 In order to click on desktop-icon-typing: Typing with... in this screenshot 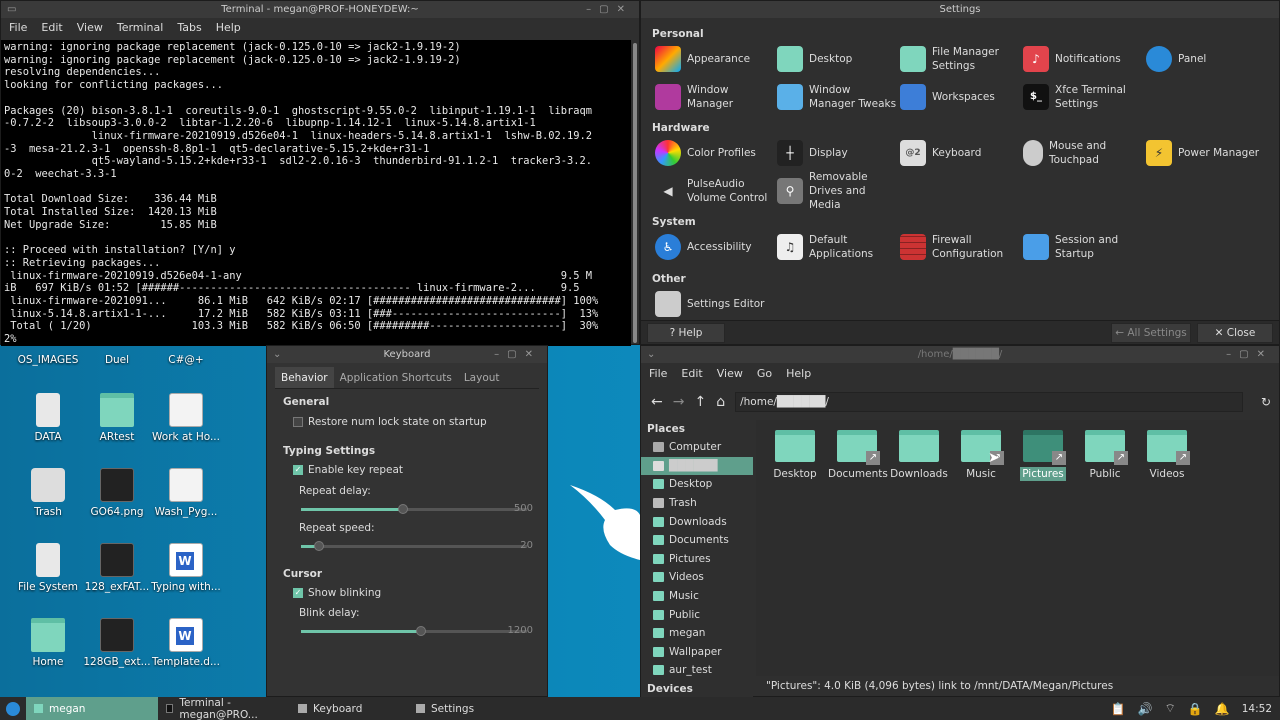, I will do `click(186, 568)`.